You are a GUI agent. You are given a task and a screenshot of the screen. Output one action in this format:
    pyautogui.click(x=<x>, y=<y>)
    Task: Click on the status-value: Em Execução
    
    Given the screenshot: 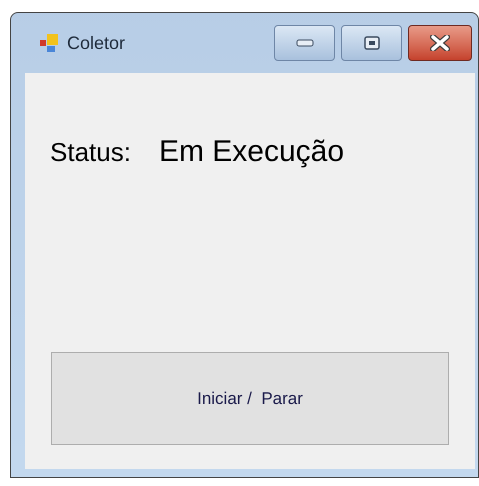 What is the action you would take?
    pyautogui.click(x=251, y=152)
    